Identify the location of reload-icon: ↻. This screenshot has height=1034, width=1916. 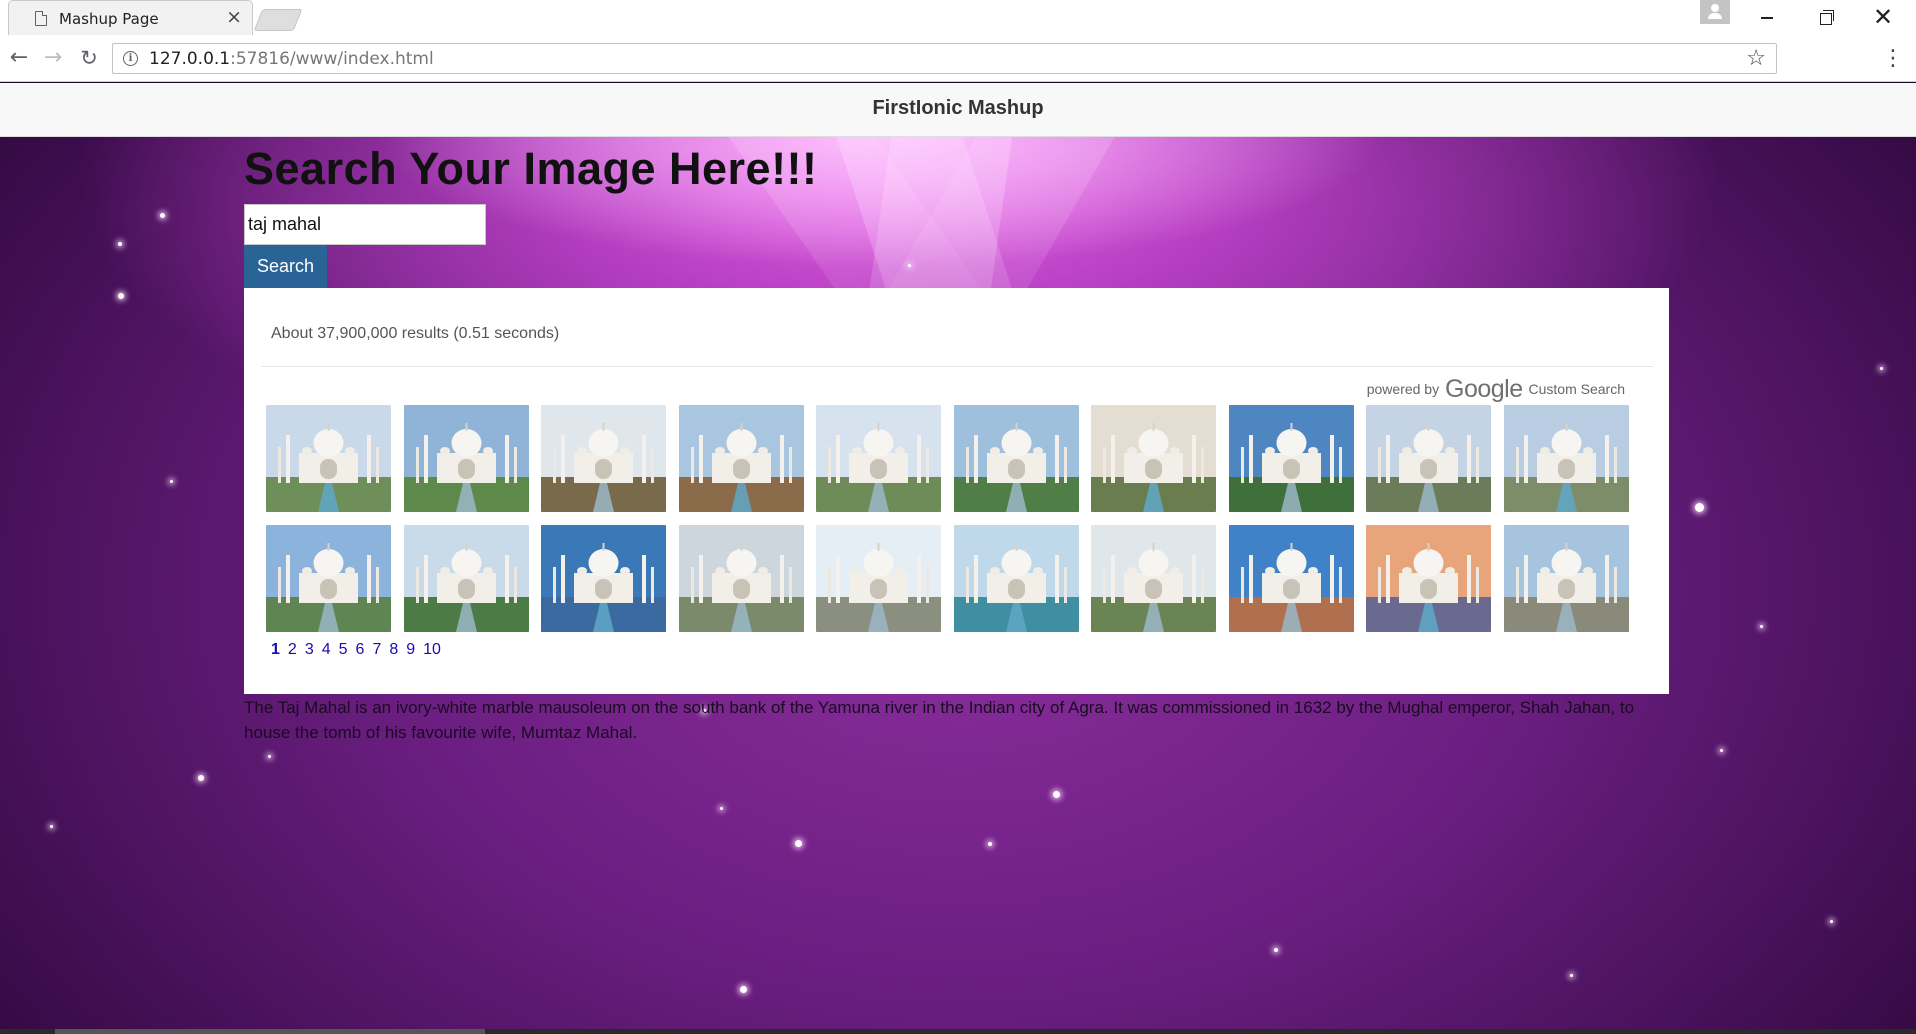
(89, 58).